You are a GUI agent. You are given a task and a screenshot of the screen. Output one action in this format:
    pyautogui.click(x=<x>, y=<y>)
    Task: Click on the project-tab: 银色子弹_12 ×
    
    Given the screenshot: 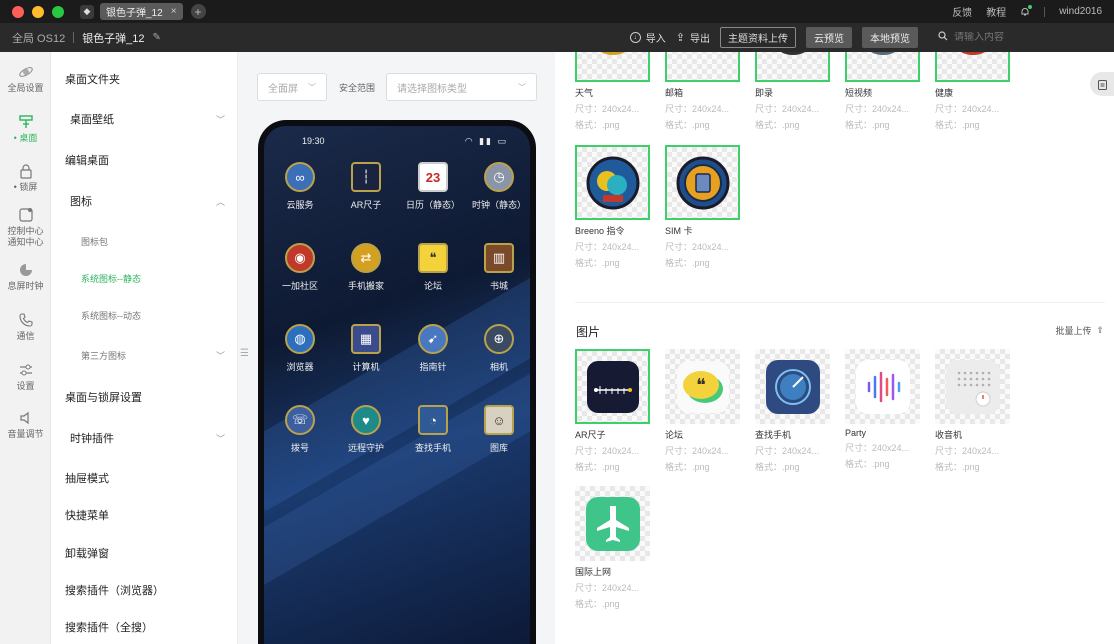 What is the action you would take?
    pyautogui.click(x=141, y=11)
    